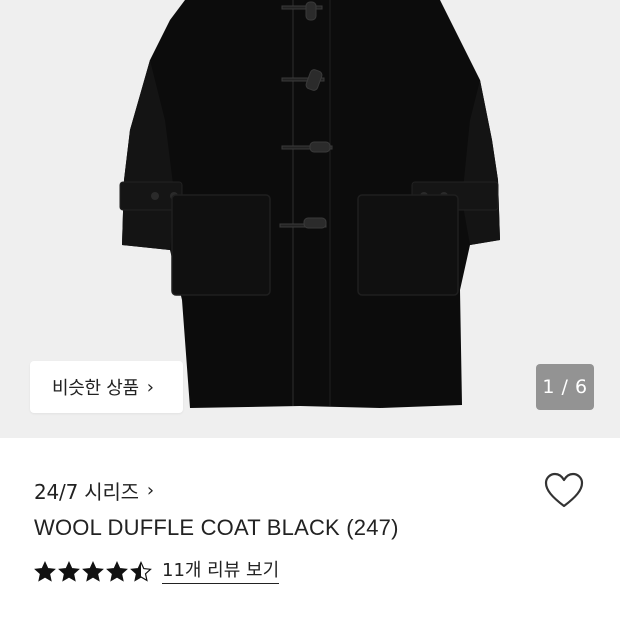 The width and height of the screenshot is (620, 620). I want to click on rating-row: 11개 리뷰 보기, so click(157, 572).